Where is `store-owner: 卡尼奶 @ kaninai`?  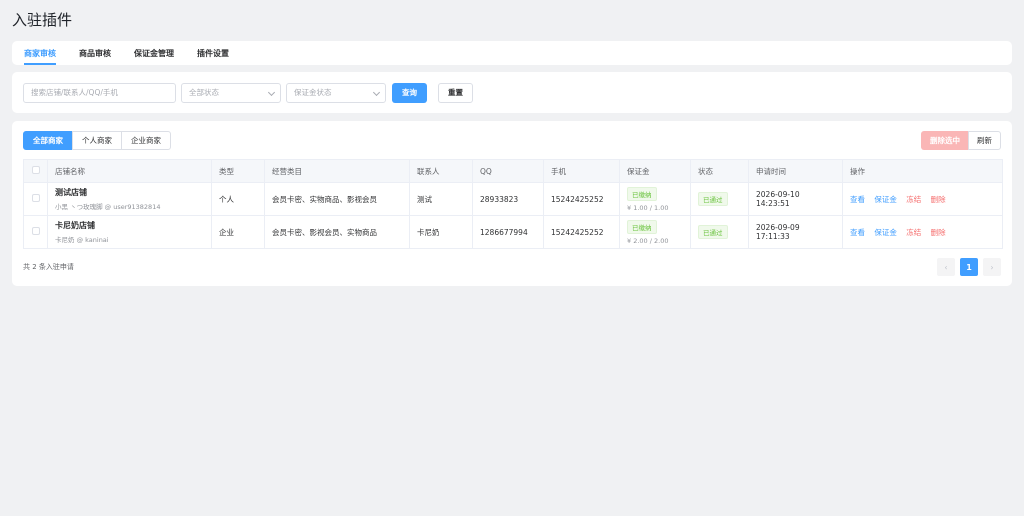
store-owner: 卡尼奶 @ kaninai is located at coordinates (82, 240).